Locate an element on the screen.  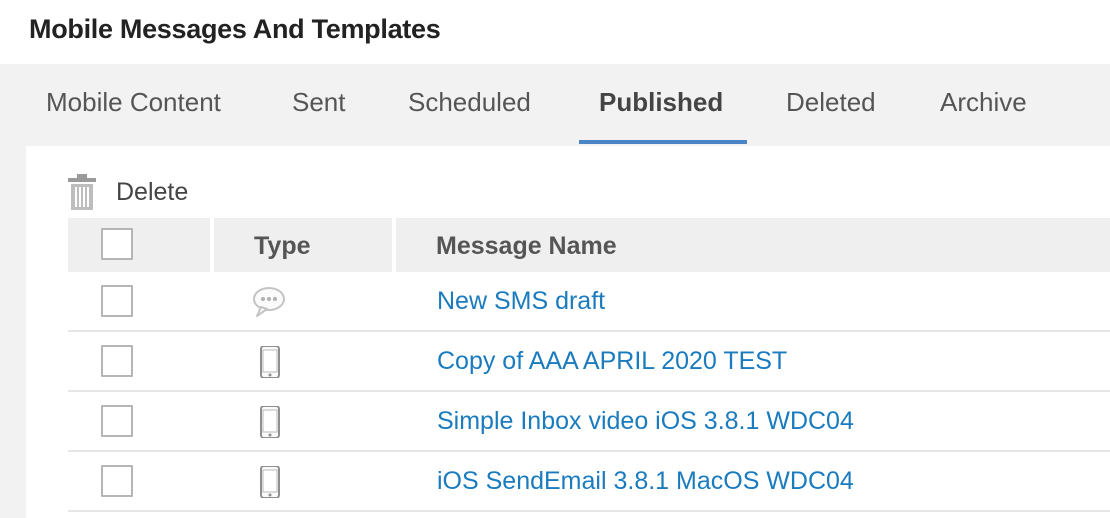
table-row: New SMS draft is located at coordinates (589, 302).